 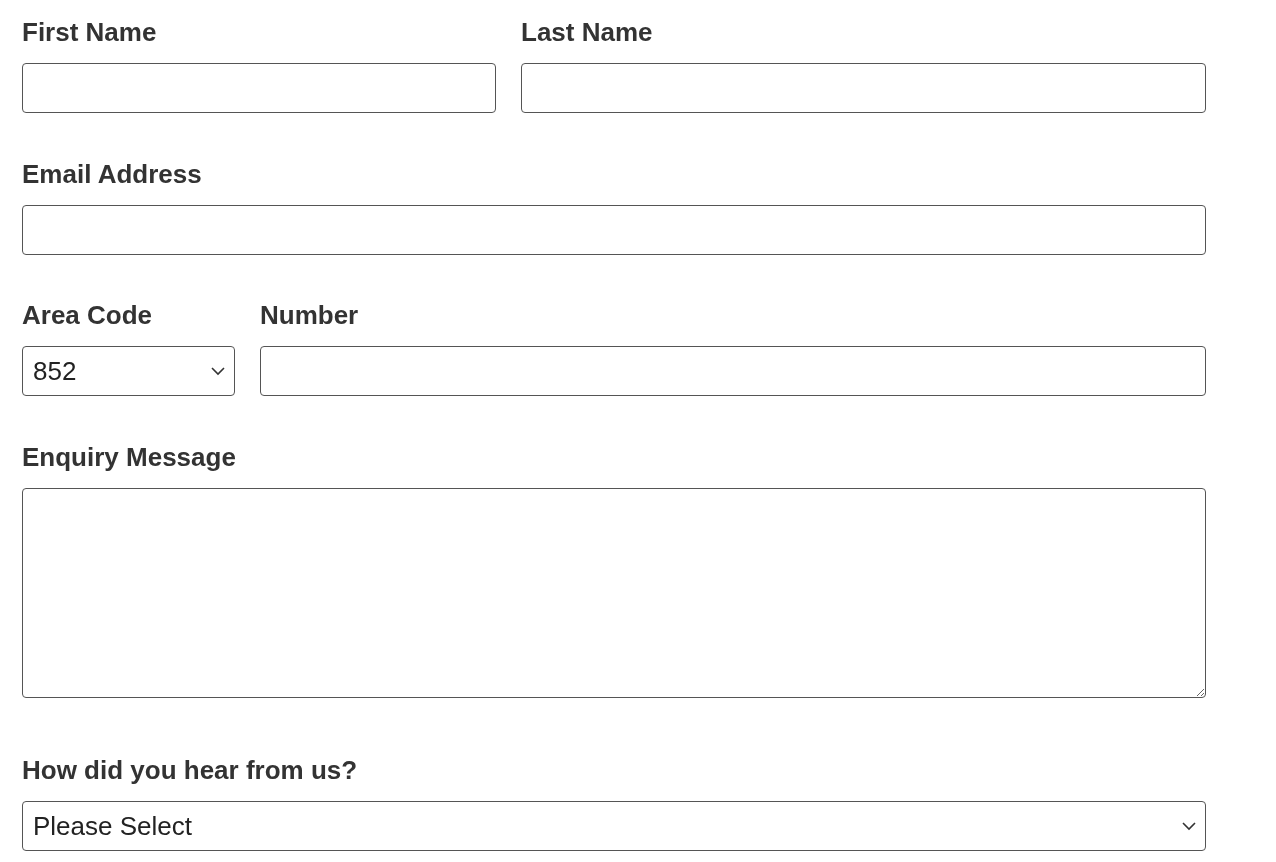 I want to click on select-dropdown: 852, so click(x=128, y=371).